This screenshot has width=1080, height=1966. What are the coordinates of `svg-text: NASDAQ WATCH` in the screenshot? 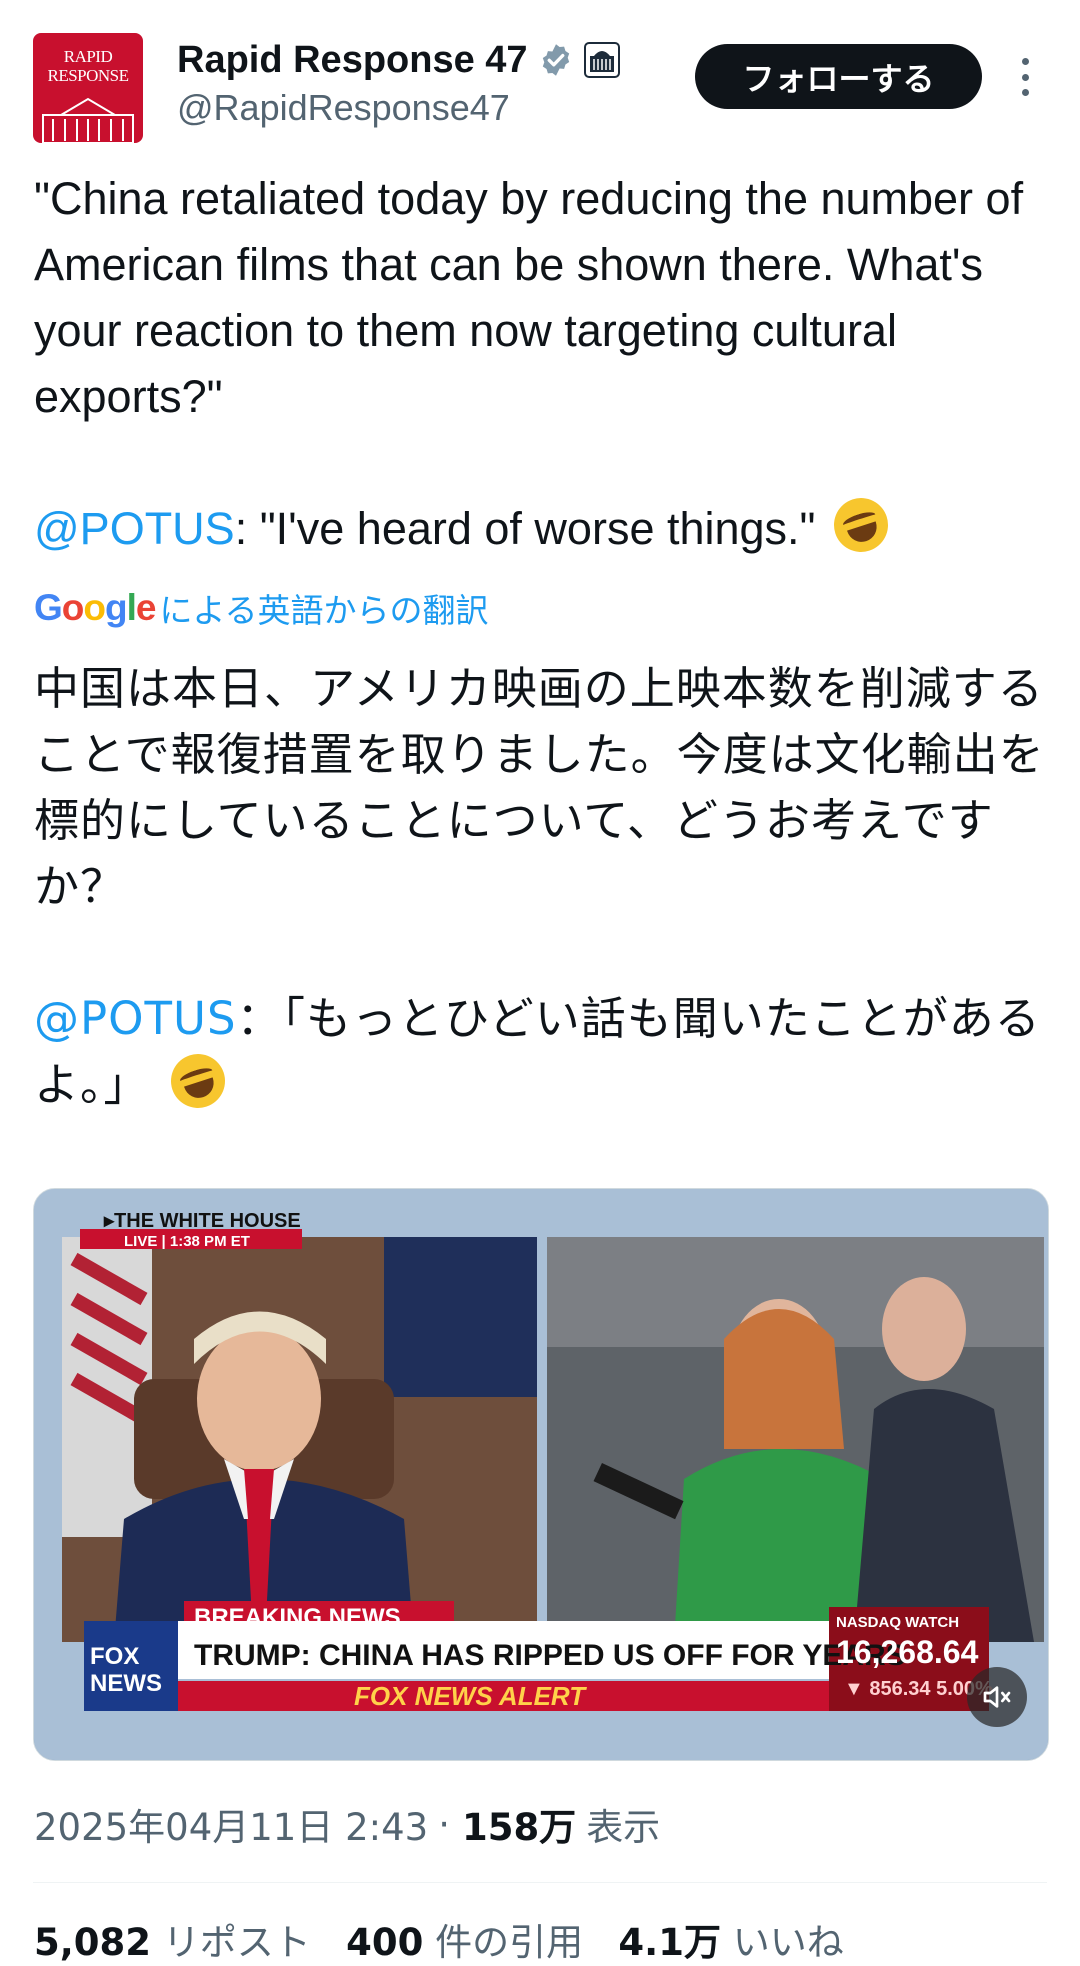 It's located at (897, 1622).